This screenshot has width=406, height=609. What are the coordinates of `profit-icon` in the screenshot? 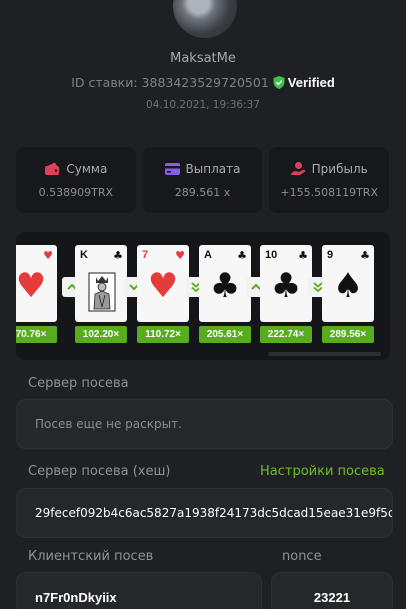 It's located at (297, 168).